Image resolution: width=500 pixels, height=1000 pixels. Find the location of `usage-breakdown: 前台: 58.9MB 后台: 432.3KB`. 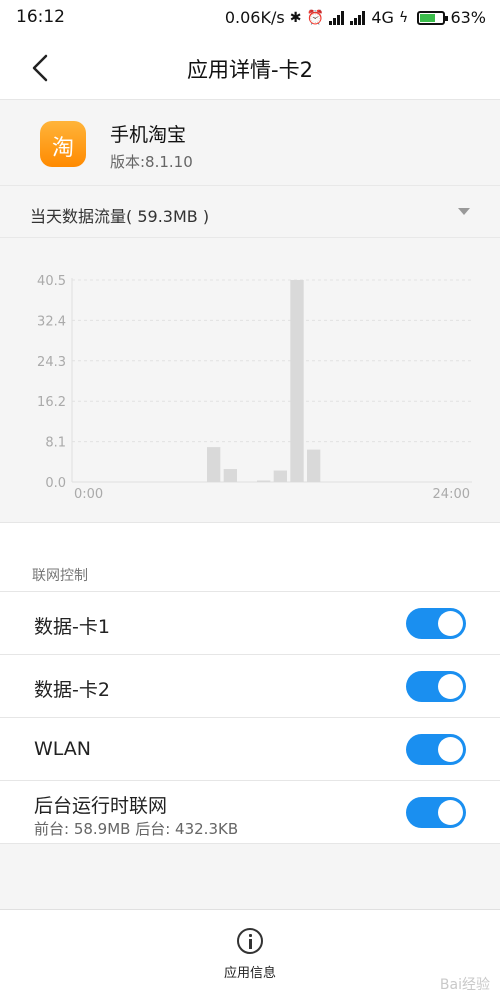

usage-breakdown: 前台: 58.9MB 后台: 432.3KB is located at coordinates (136, 829).